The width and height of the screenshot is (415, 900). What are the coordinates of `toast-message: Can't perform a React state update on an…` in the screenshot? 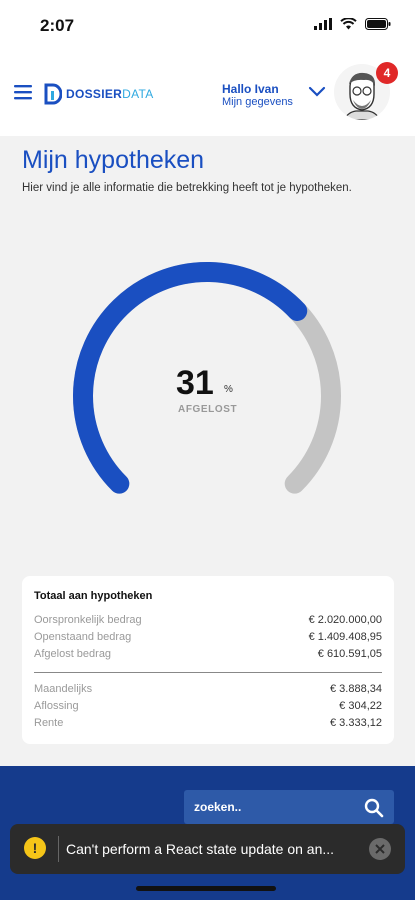 It's located at (200, 849).